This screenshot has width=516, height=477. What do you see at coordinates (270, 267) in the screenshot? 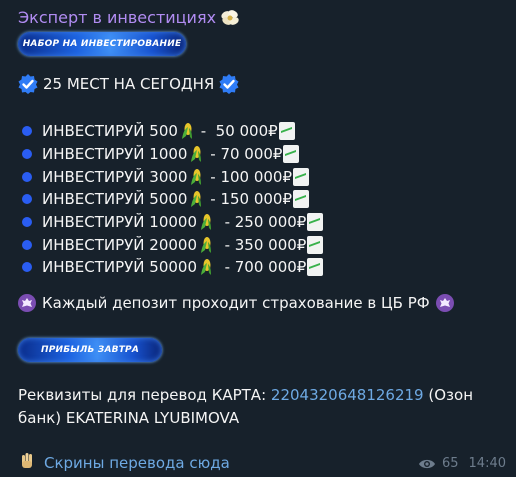
I see `payout: 700 000₽` at bounding box center [270, 267].